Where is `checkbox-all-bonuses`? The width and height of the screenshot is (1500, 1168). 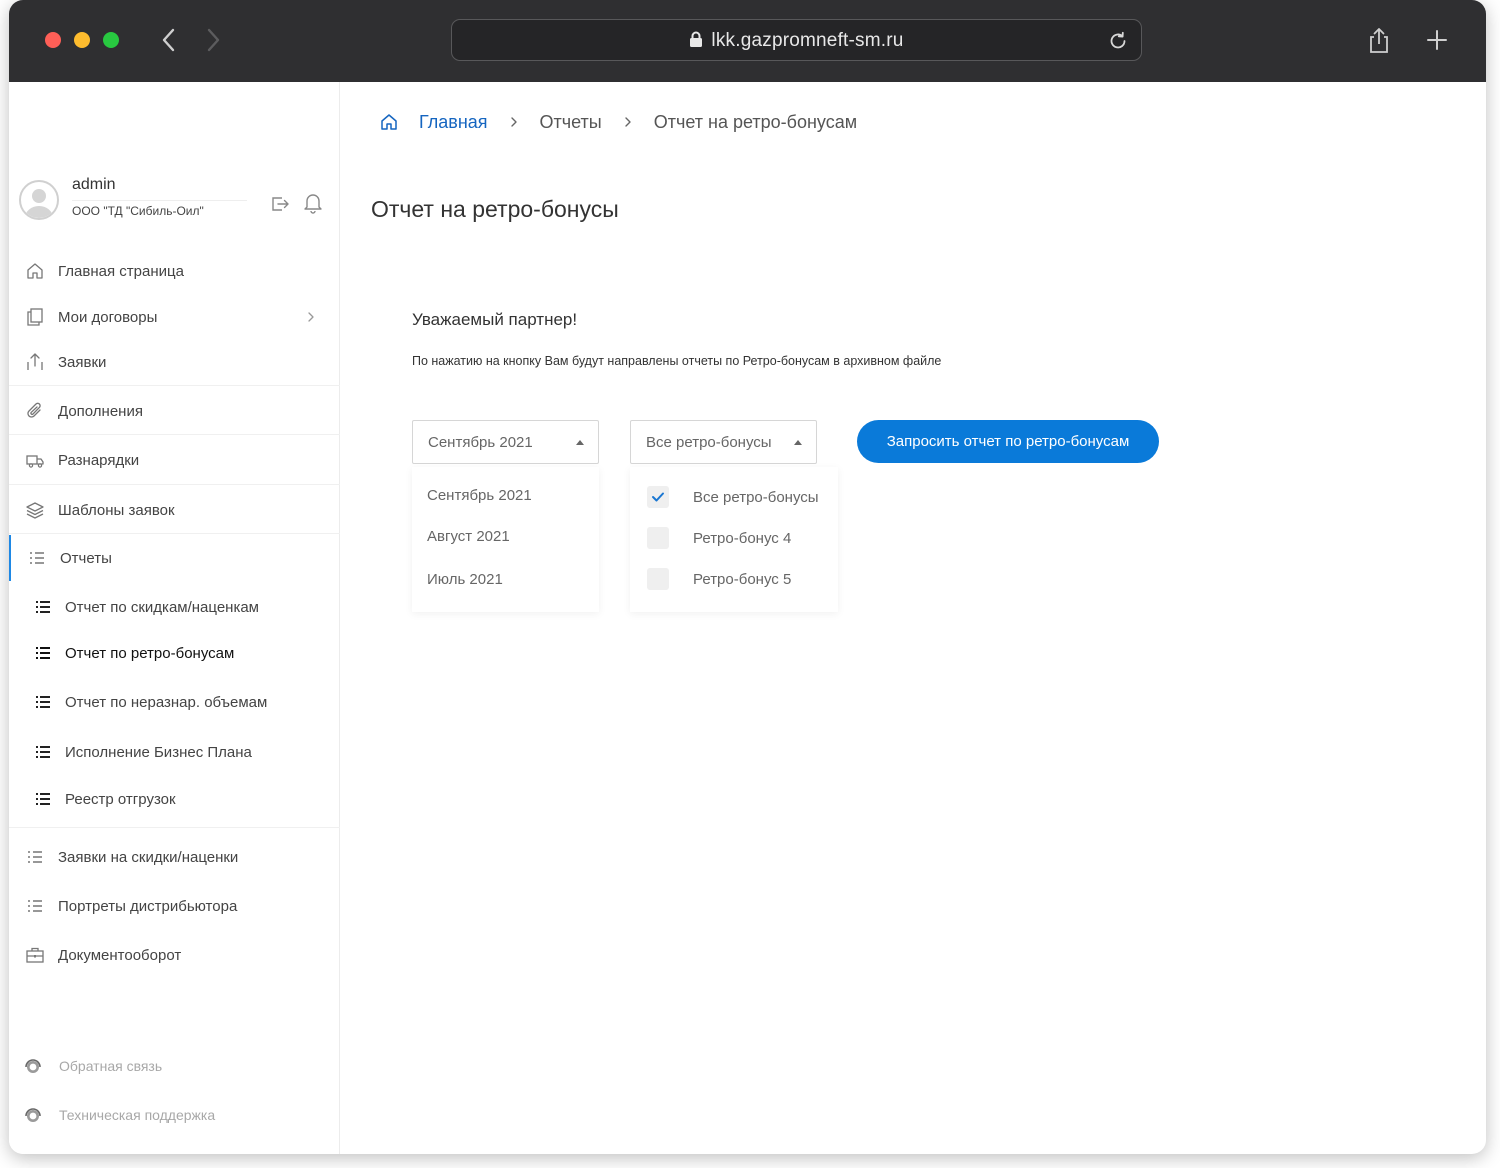
checkbox-all-bonuses is located at coordinates (658, 497).